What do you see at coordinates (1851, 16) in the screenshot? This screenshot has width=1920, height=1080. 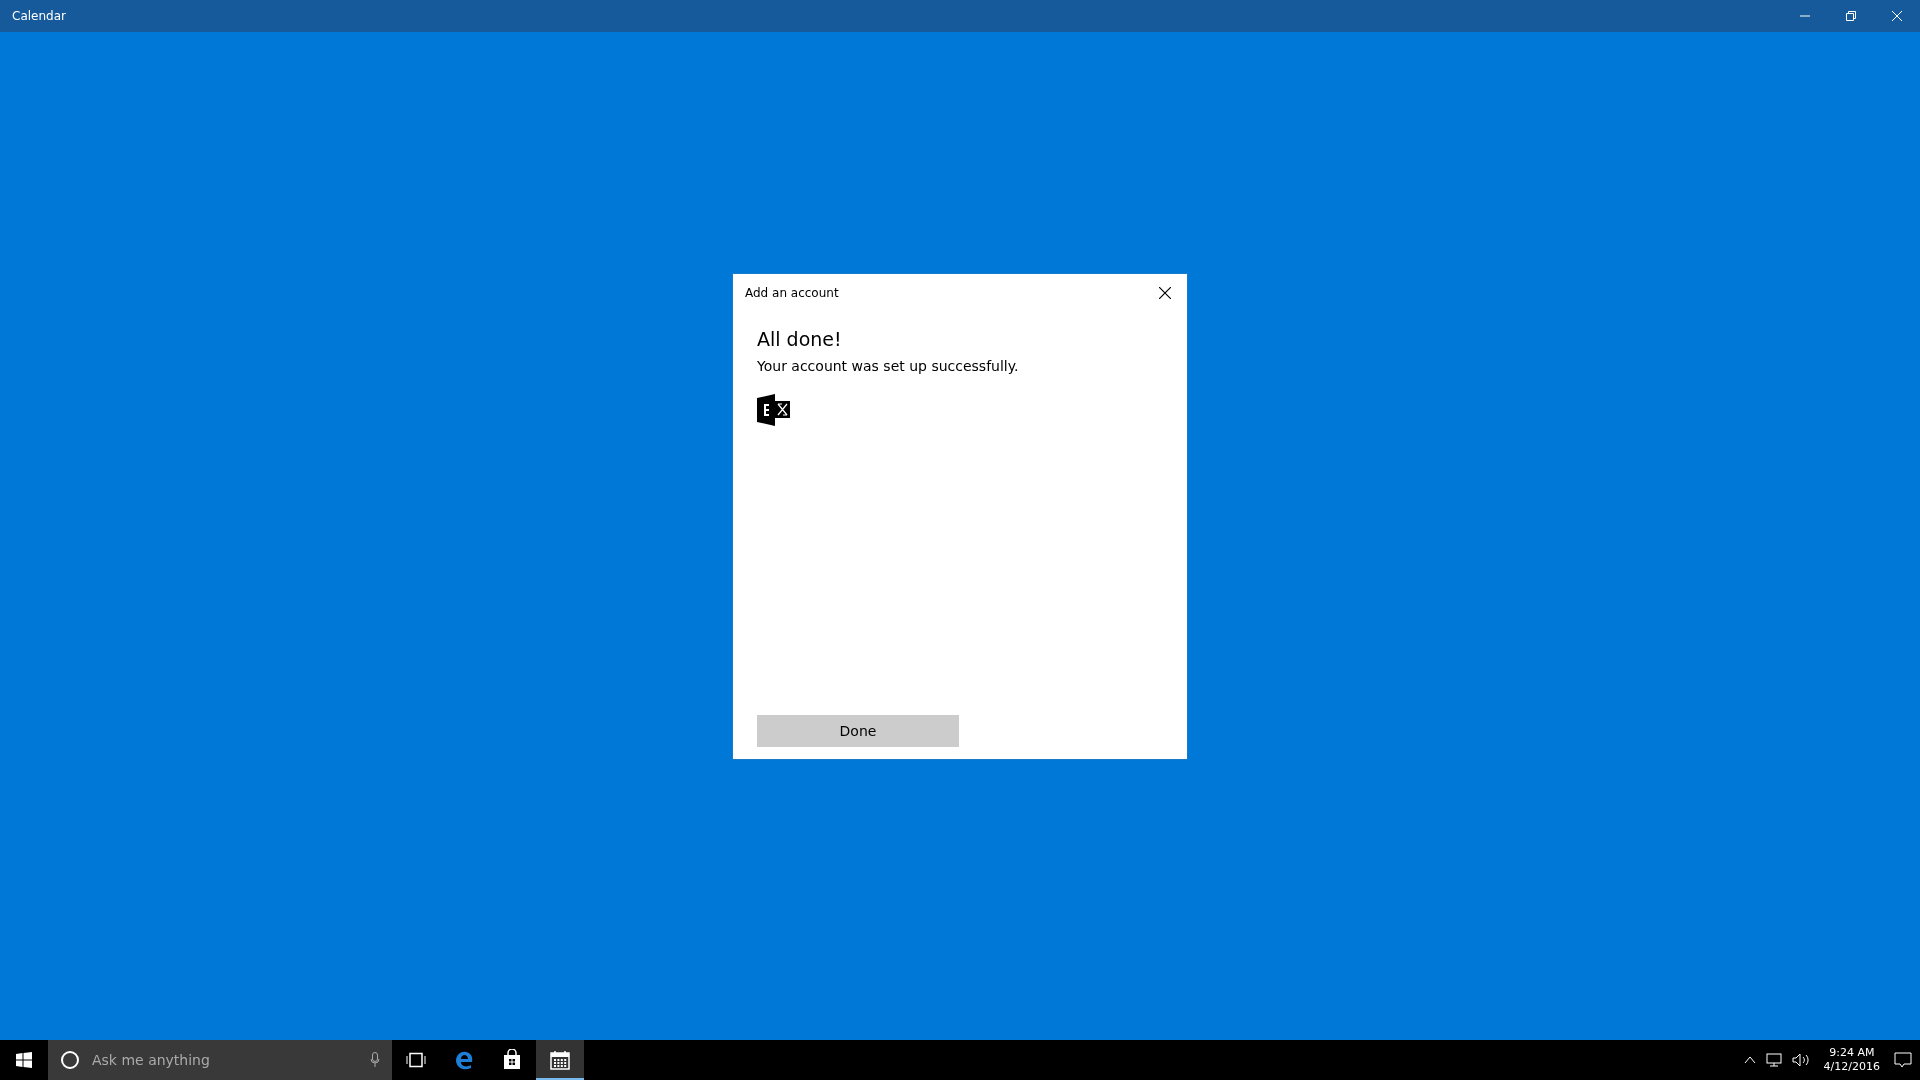 I see `restore-icon` at bounding box center [1851, 16].